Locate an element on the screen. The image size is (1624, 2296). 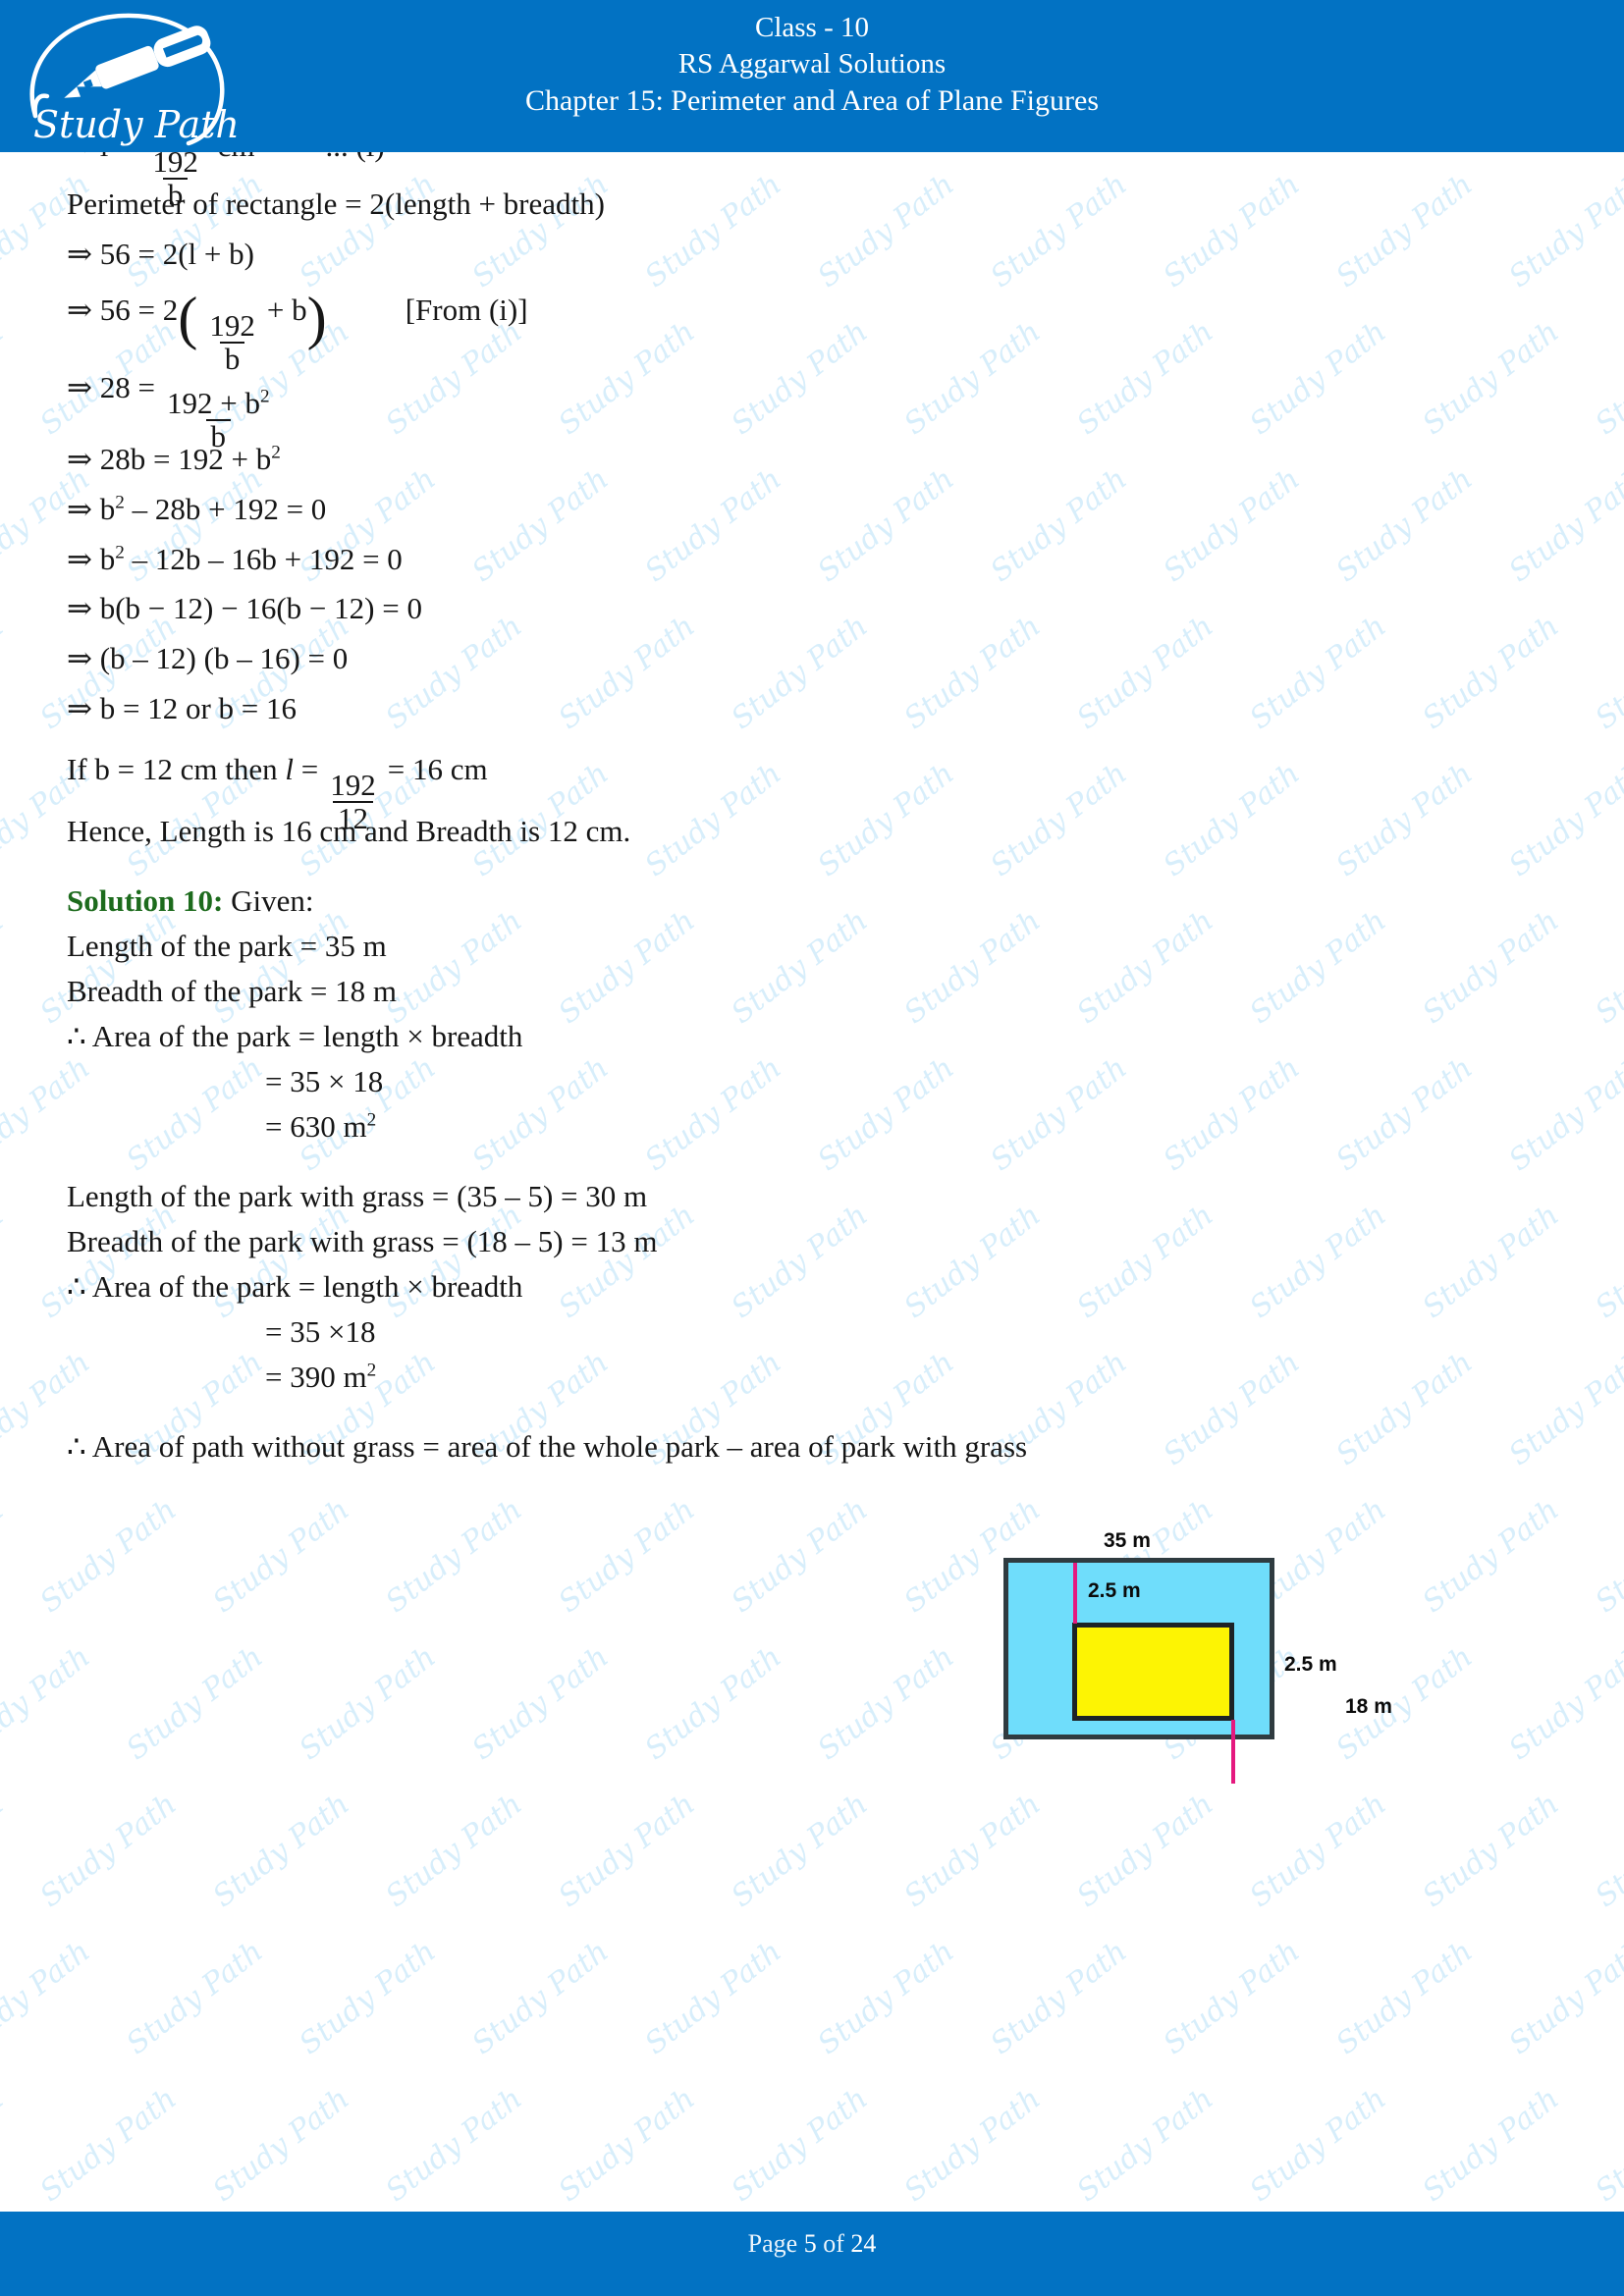
fraction-numerator: 192 + b2 is located at coordinates (218, 403).